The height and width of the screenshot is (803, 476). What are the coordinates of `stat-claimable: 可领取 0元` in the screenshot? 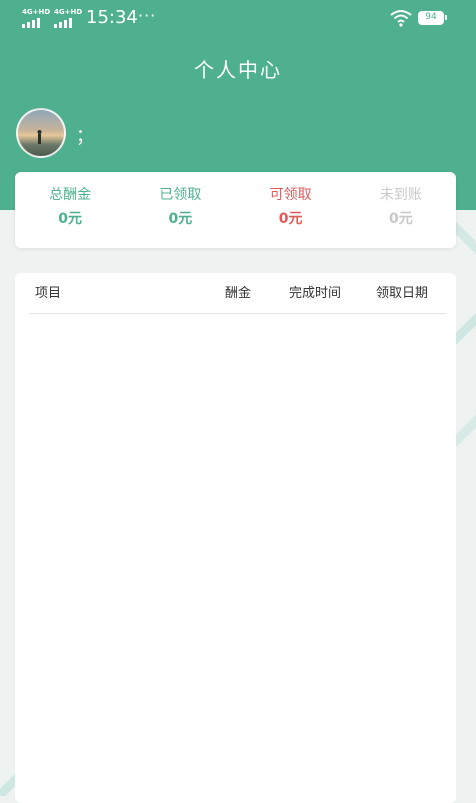 It's located at (291, 210).